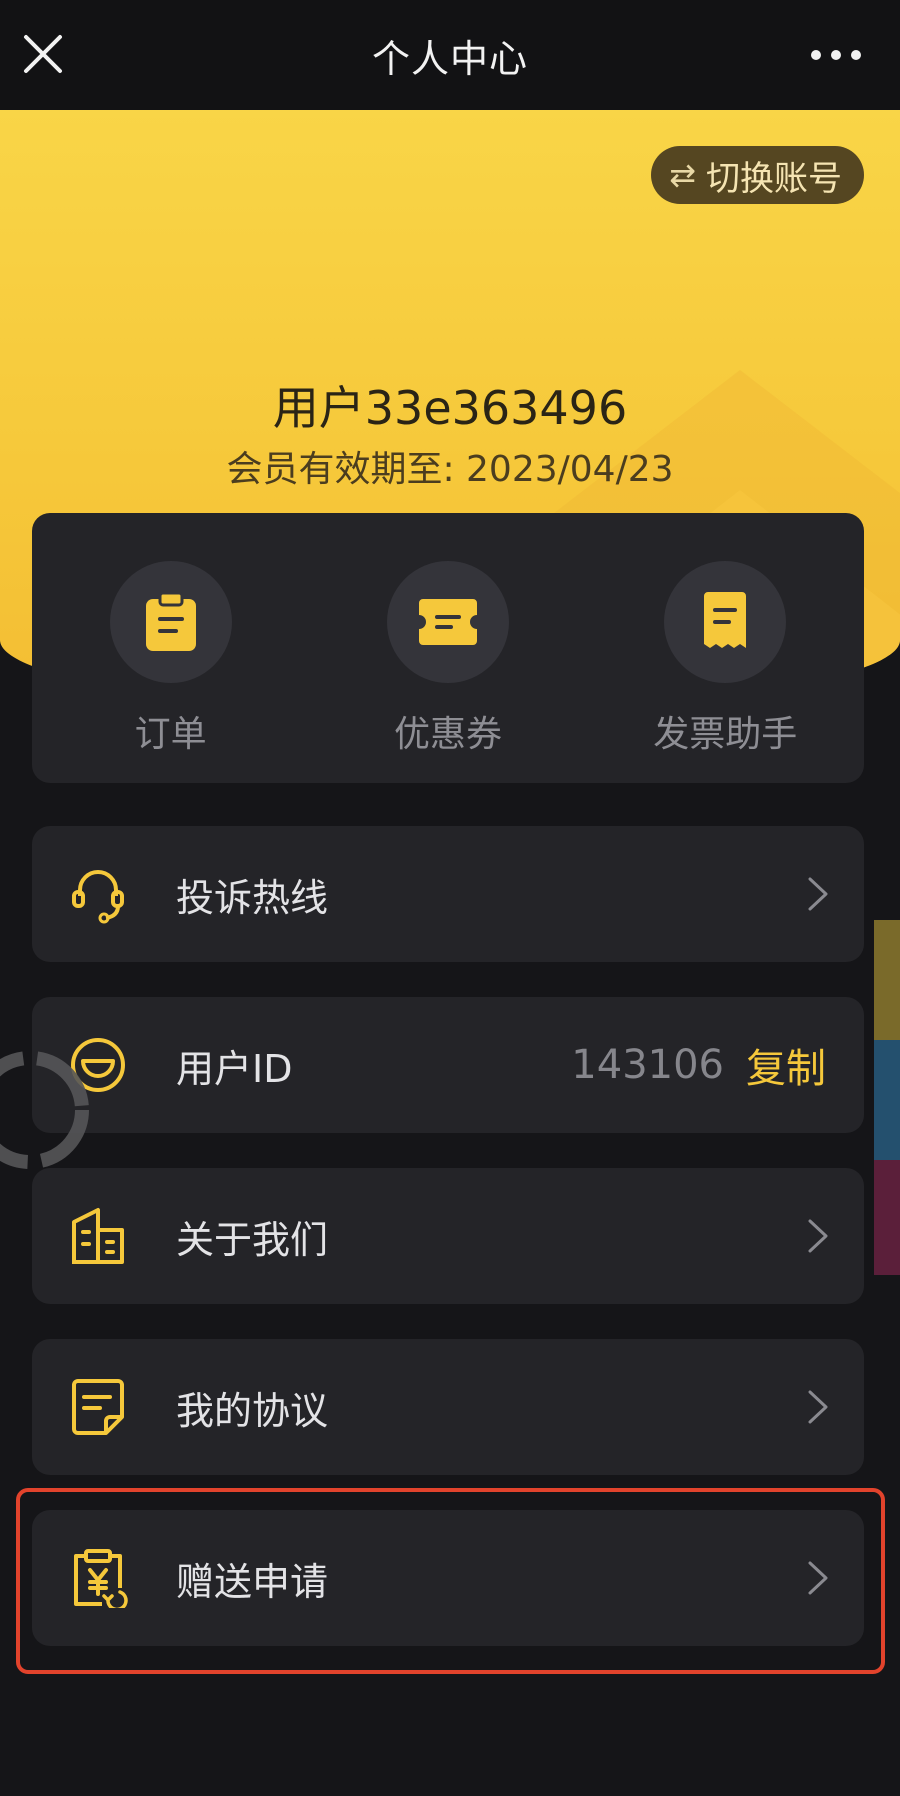  I want to click on shortcut-label: 优惠券, so click(447, 734).